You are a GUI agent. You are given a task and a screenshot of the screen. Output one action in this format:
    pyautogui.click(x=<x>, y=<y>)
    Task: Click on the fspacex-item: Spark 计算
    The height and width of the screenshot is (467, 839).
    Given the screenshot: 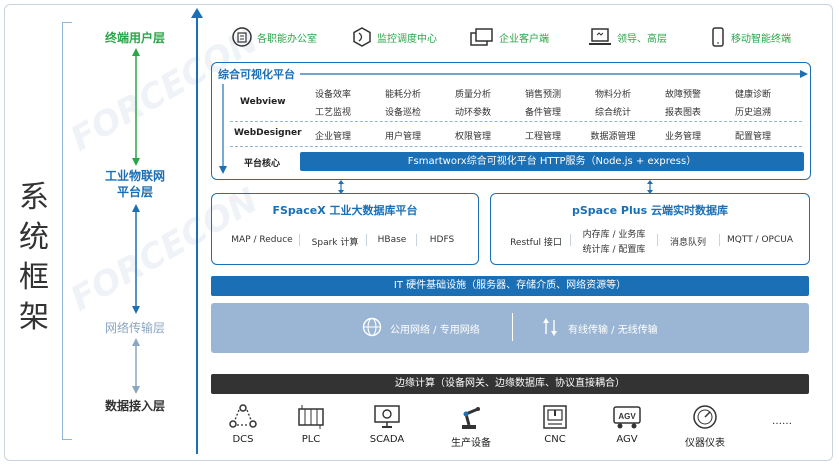 What is the action you would take?
    pyautogui.click(x=335, y=243)
    